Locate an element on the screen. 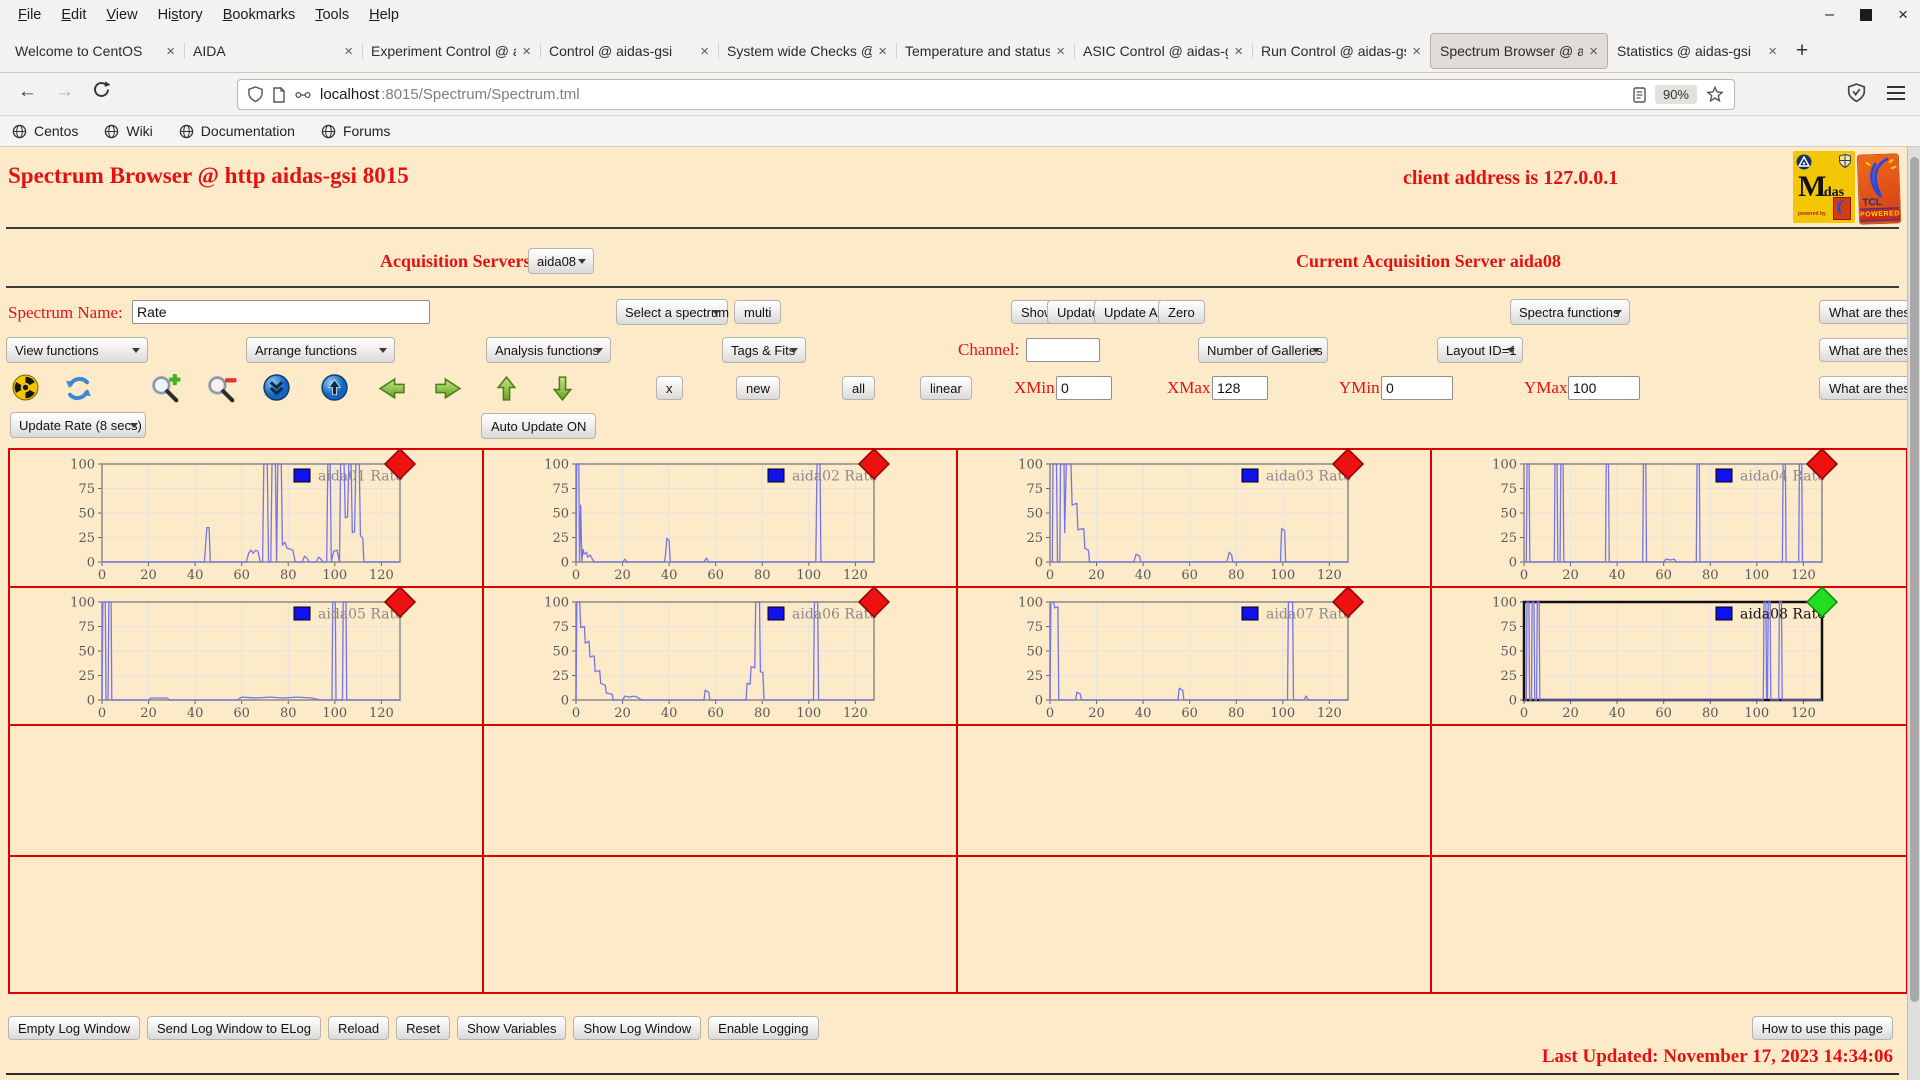  spectrum-name-input is located at coordinates (281, 312).